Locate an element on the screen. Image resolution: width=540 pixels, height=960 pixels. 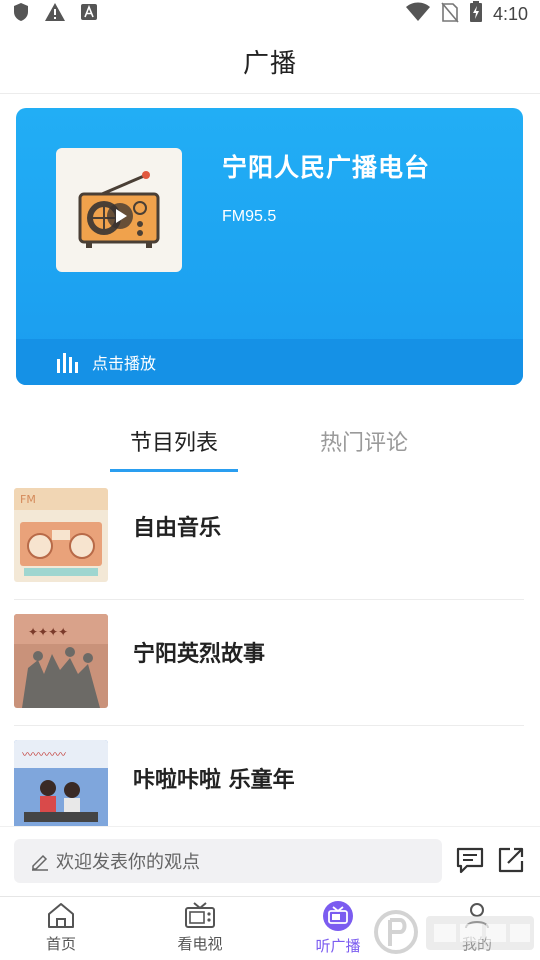
no-sim-icon is located at coordinates (450, 14).